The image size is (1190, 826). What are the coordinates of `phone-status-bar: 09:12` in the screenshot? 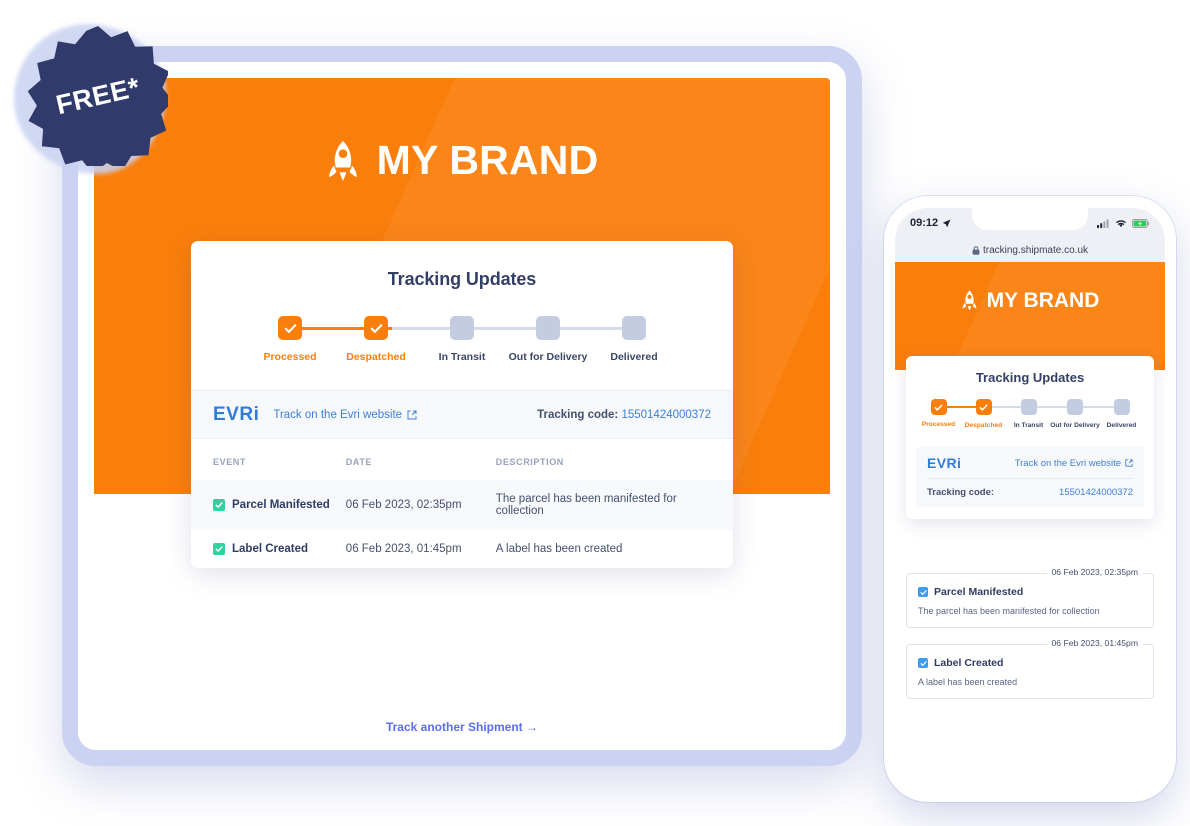 It's located at (1030, 223).